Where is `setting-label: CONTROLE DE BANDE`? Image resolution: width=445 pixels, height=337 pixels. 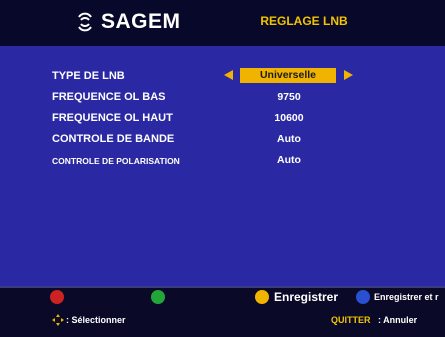
setting-label: CONTROLE DE BANDE is located at coordinates (113, 139).